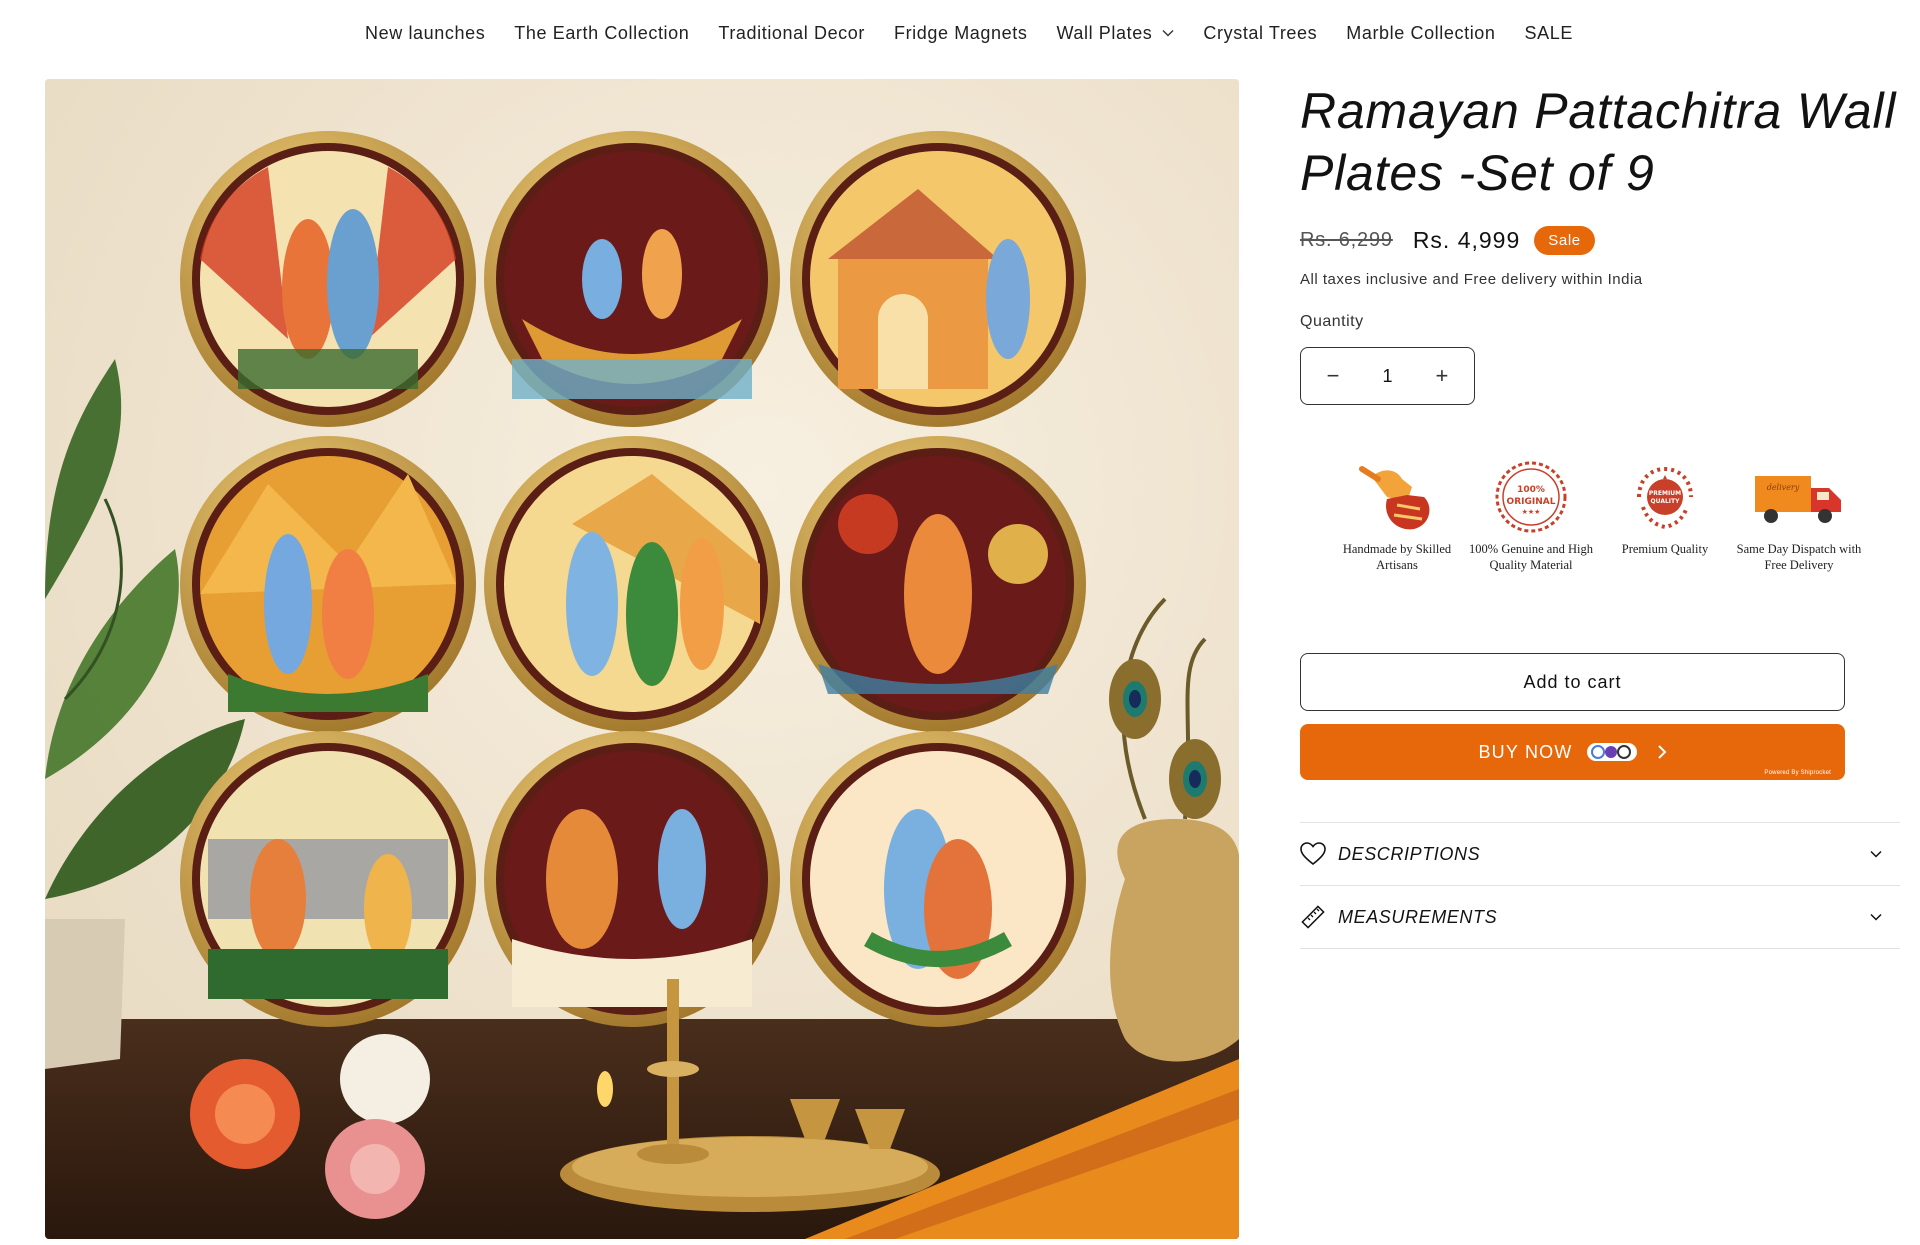  What do you see at coordinates (602, 33) in the screenshot?
I see `nav-item-earth-collection: The Earth Collection` at bounding box center [602, 33].